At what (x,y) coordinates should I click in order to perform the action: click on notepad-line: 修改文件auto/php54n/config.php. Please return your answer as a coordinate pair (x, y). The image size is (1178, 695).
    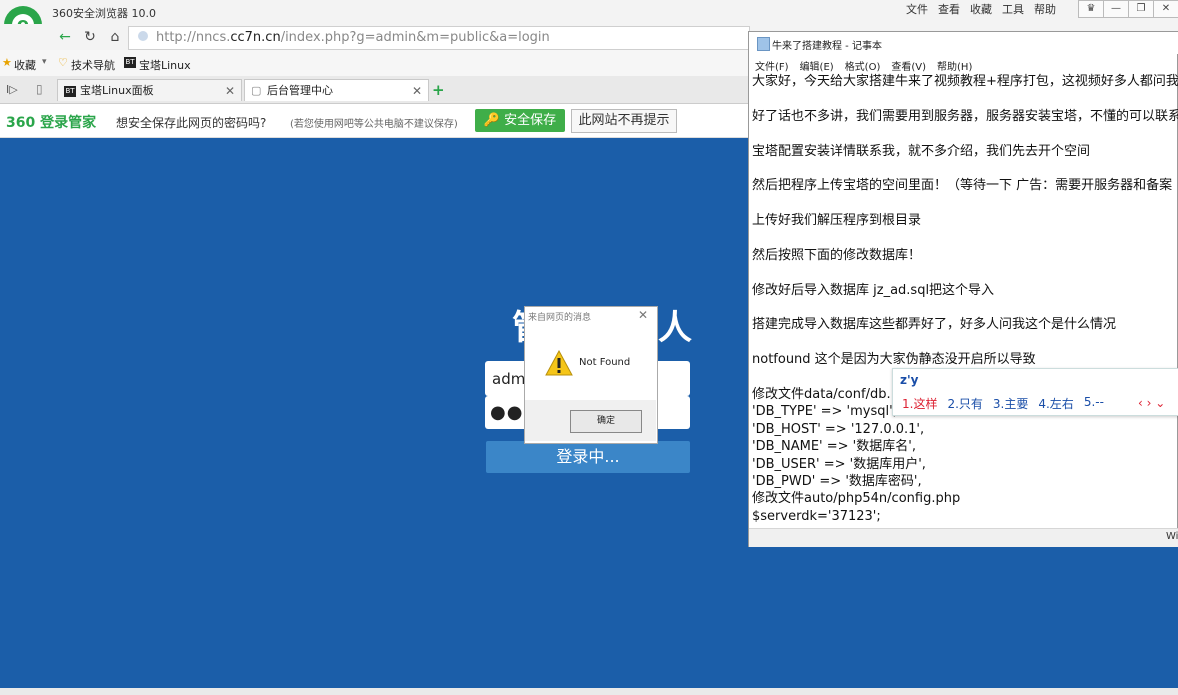
    Looking at the image, I should click on (856, 499).